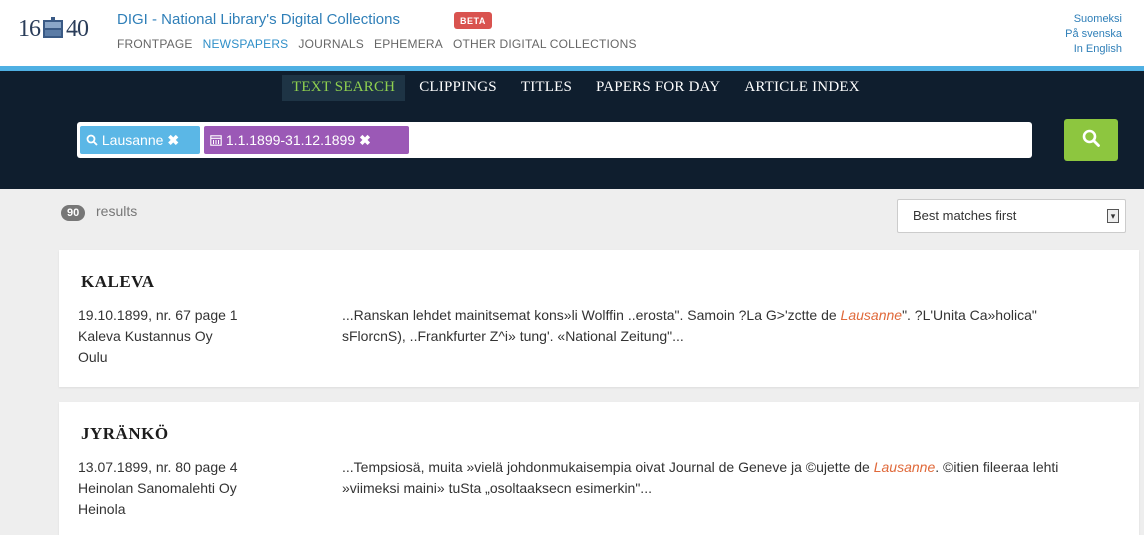 This screenshot has height=535, width=1144. What do you see at coordinates (73, 213) in the screenshot?
I see `results-count-badge: 90` at bounding box center [73, 213].